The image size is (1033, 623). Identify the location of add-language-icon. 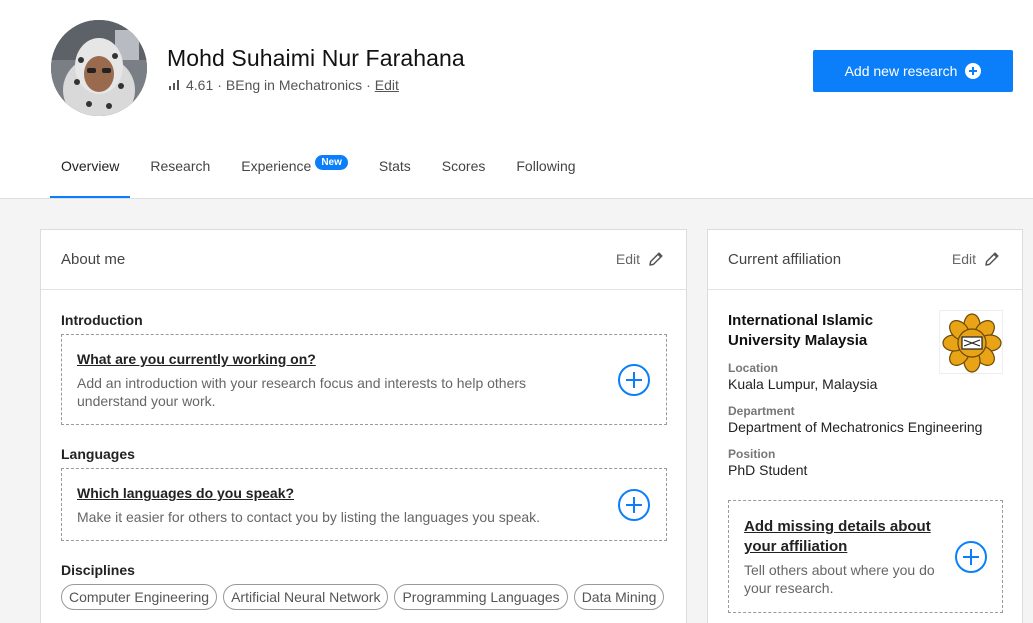
(634, 505).